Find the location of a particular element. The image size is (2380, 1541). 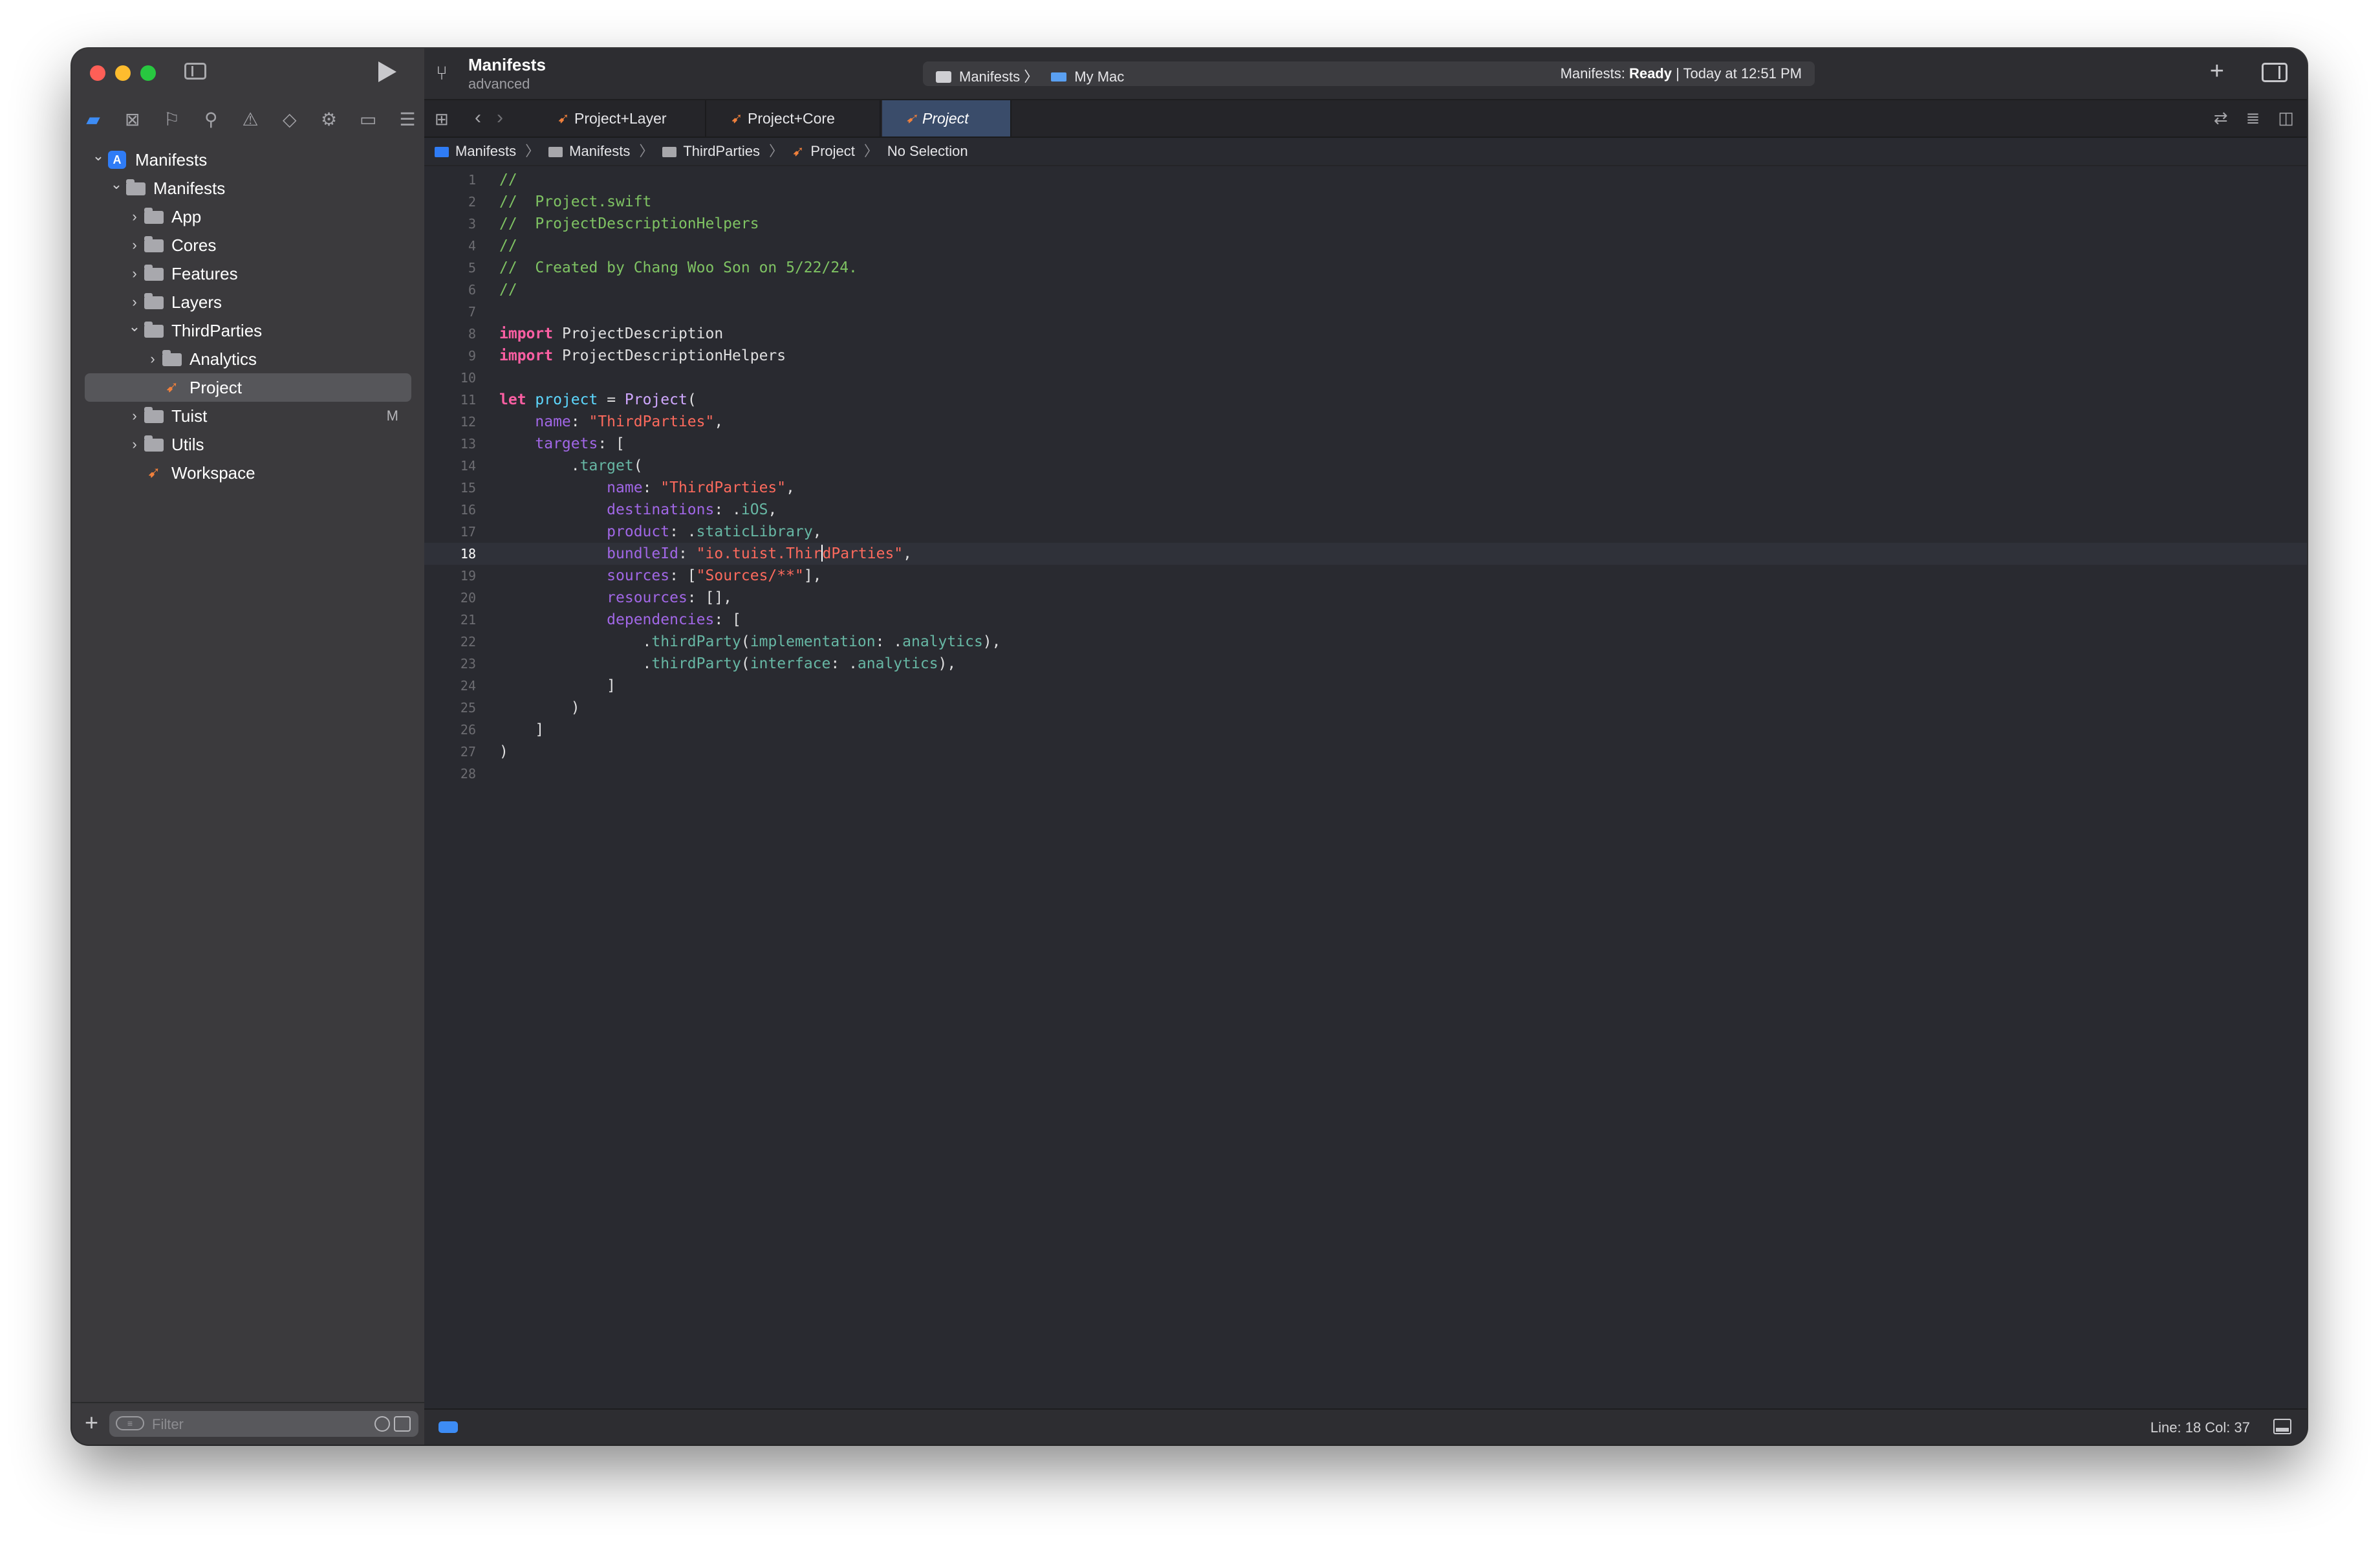

test-navigator-icon: ◇ is located at coordinates (290, 120).